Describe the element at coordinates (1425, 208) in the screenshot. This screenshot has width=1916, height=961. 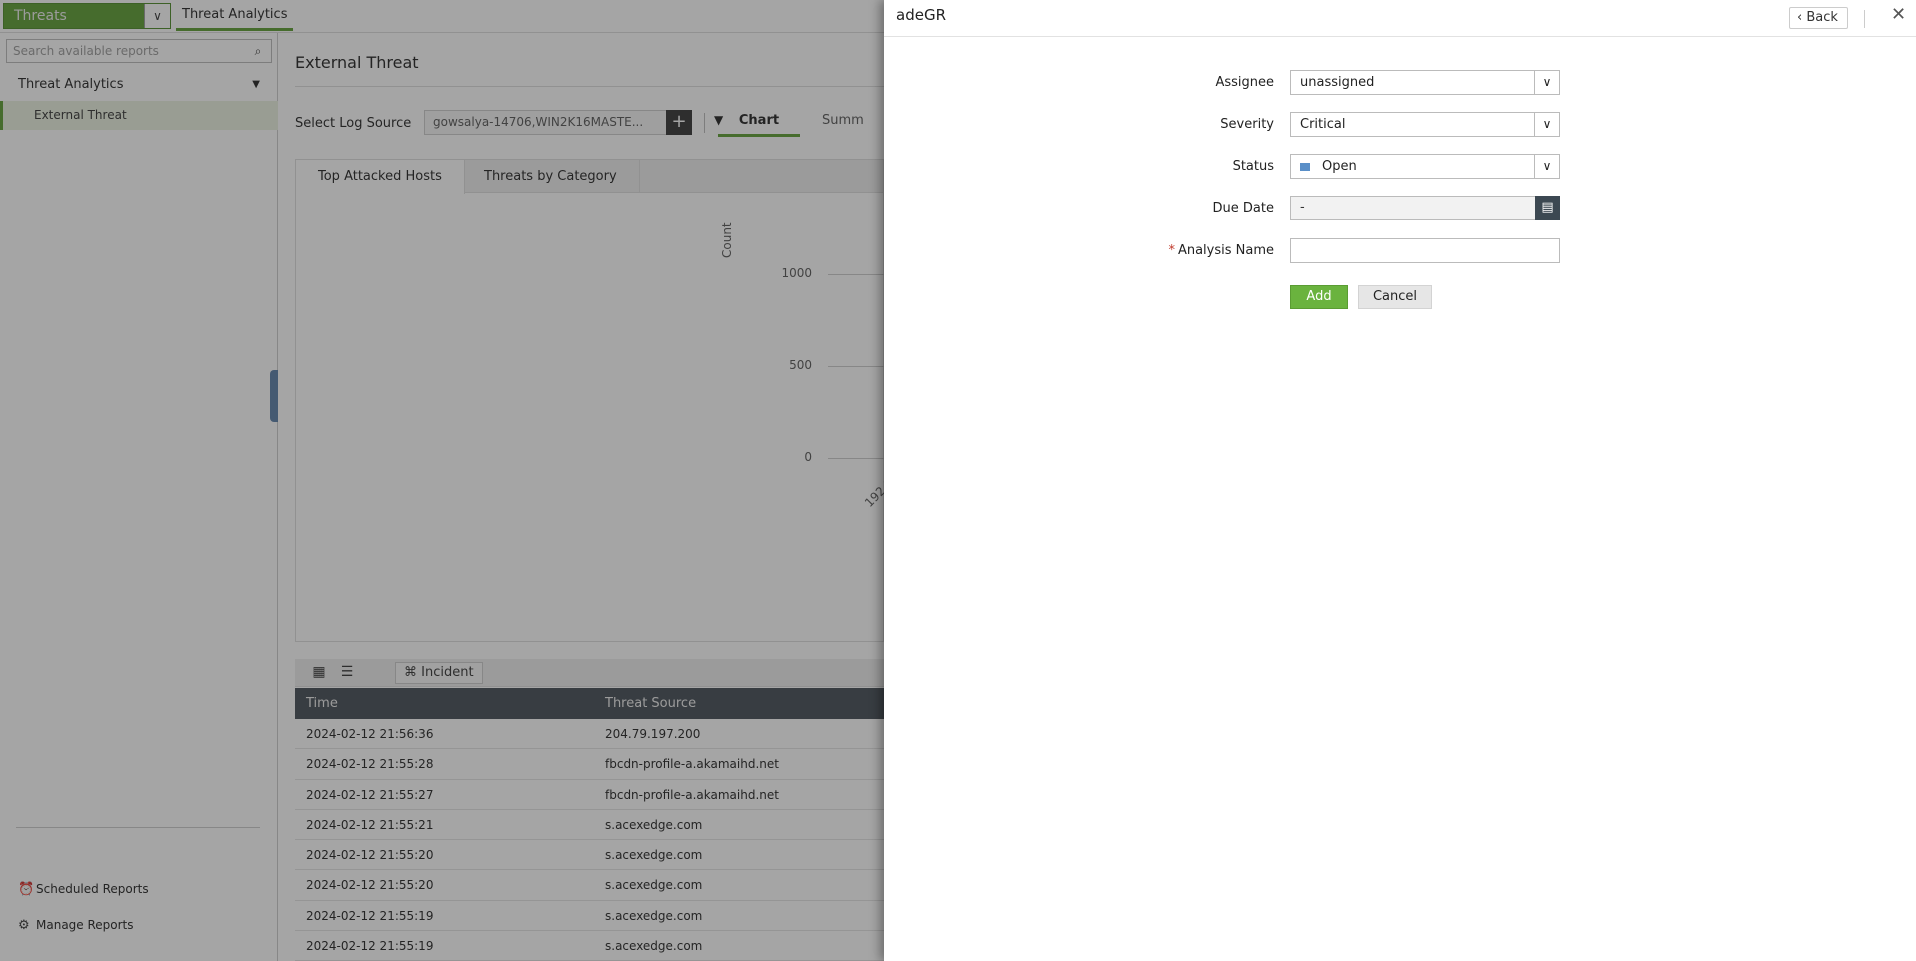
I see `due-date-field: - ▤` at that location.